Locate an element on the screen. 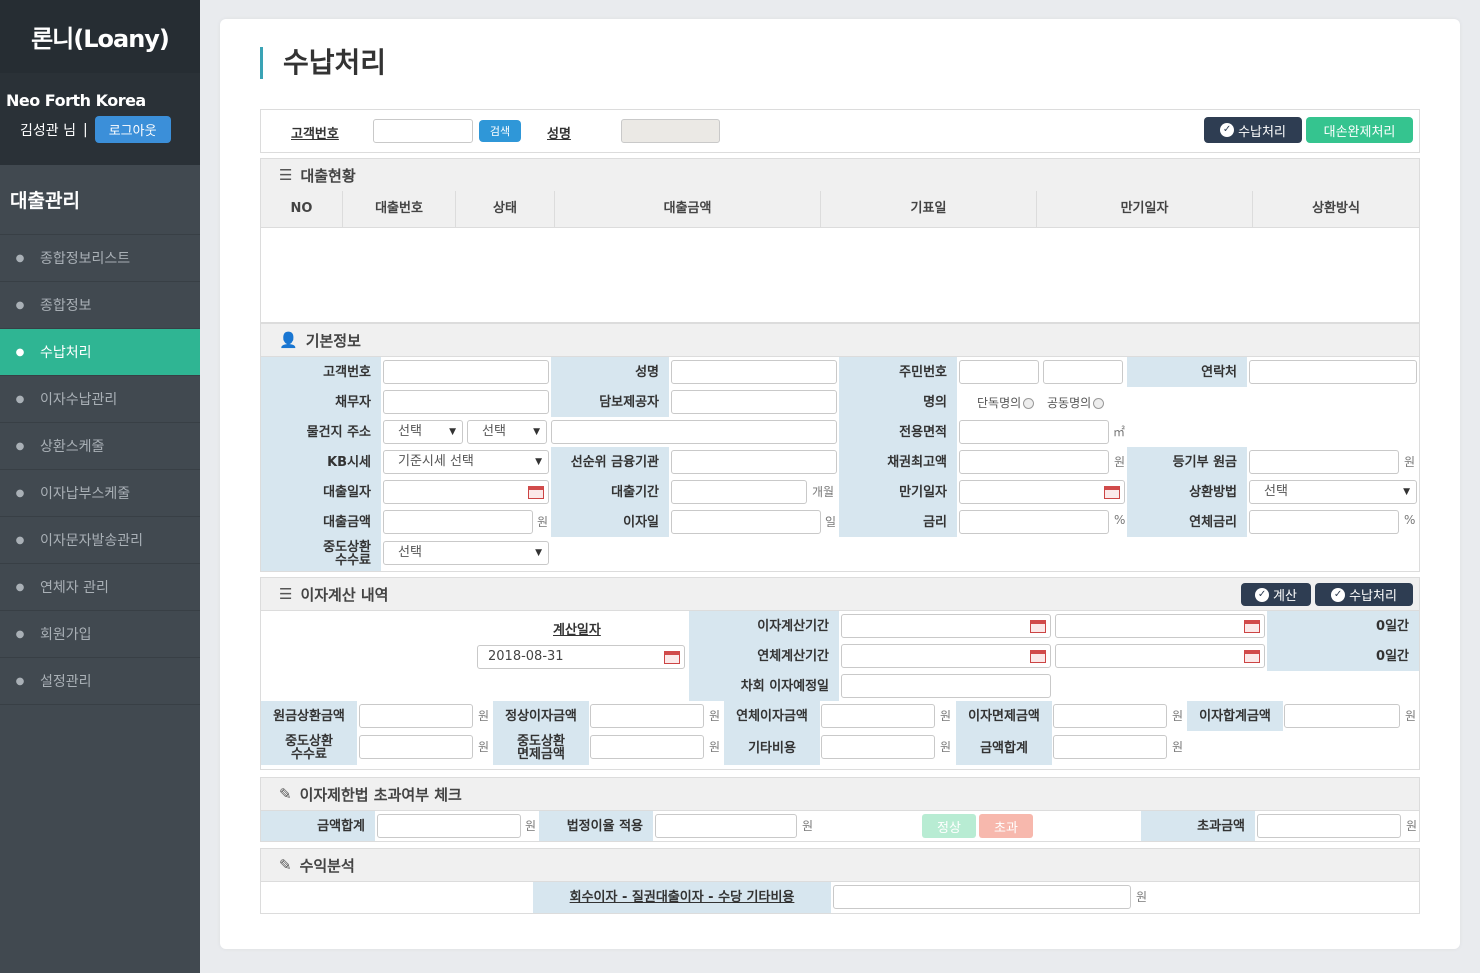 The height and width of the screenshot is (973, 1480). kb-price-select: 기준시세 선택 ▼ is located at coordinates (466, 462).